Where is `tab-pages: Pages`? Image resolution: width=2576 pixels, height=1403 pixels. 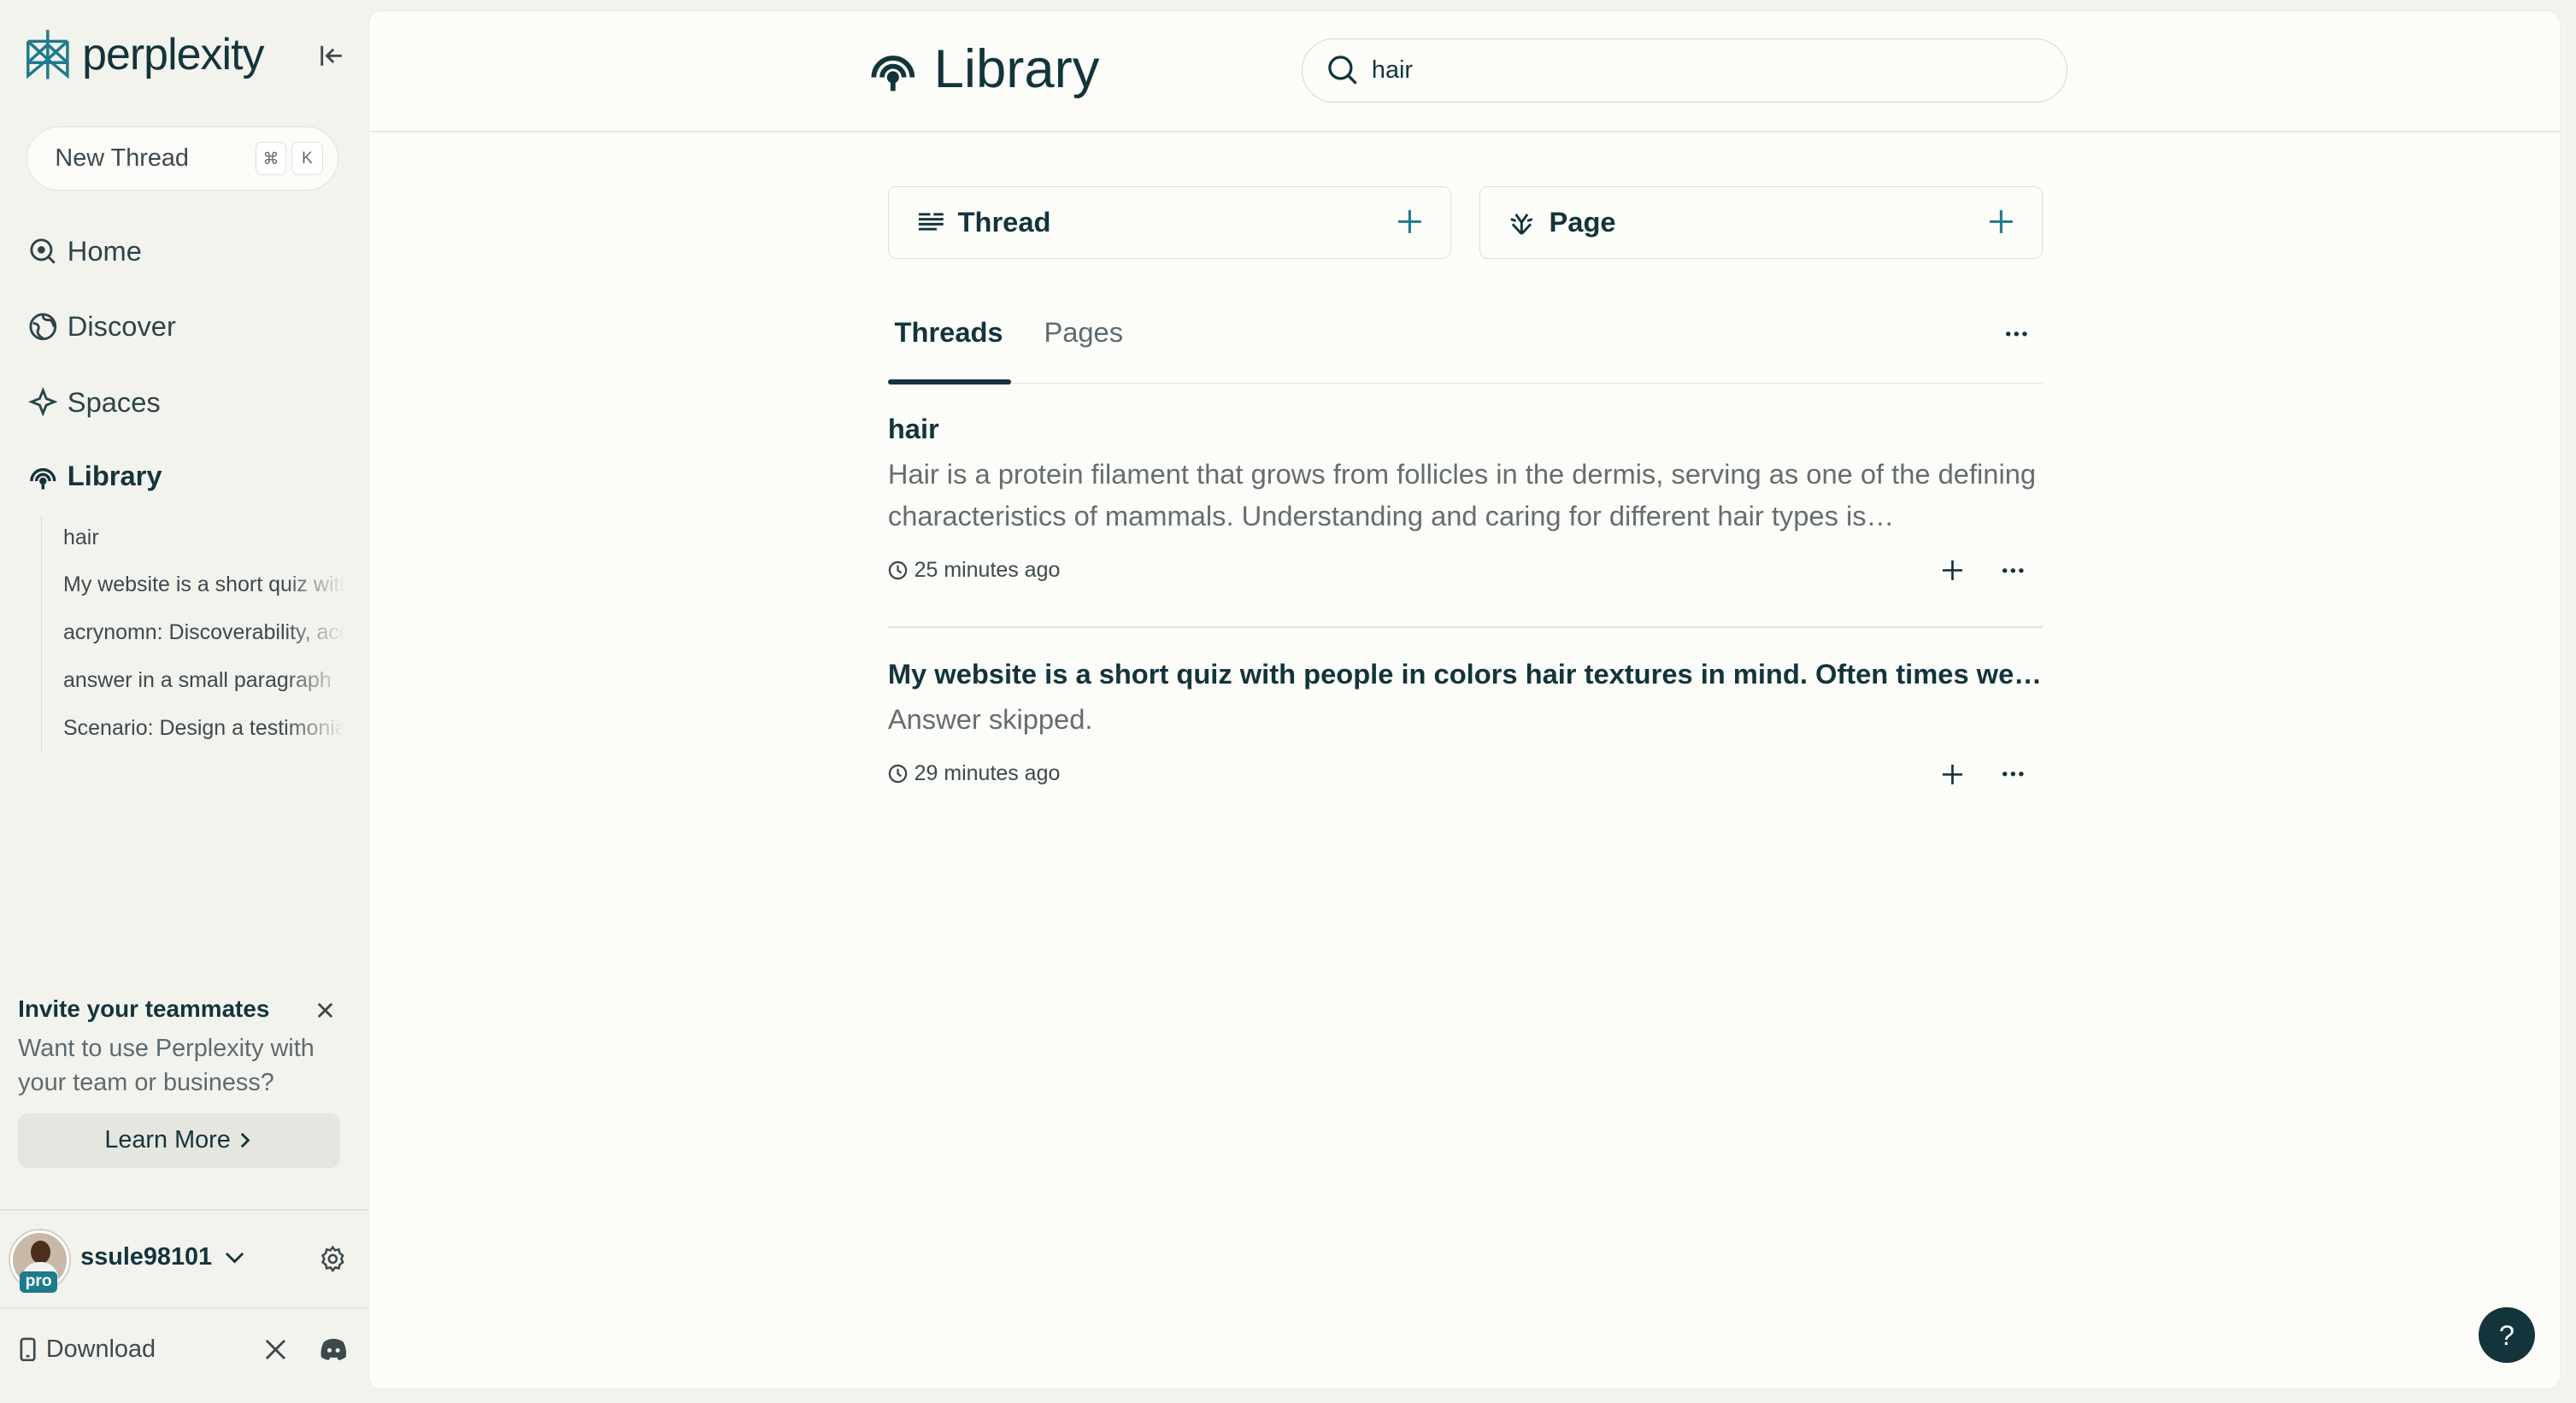
tab-pages: Pages is located at coordinates (1083, 333).